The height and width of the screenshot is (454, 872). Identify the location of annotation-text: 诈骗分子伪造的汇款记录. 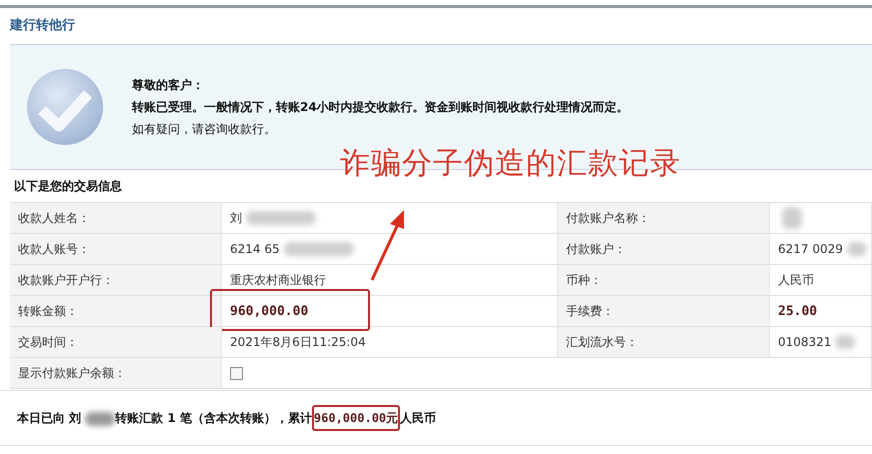
(510, 164).